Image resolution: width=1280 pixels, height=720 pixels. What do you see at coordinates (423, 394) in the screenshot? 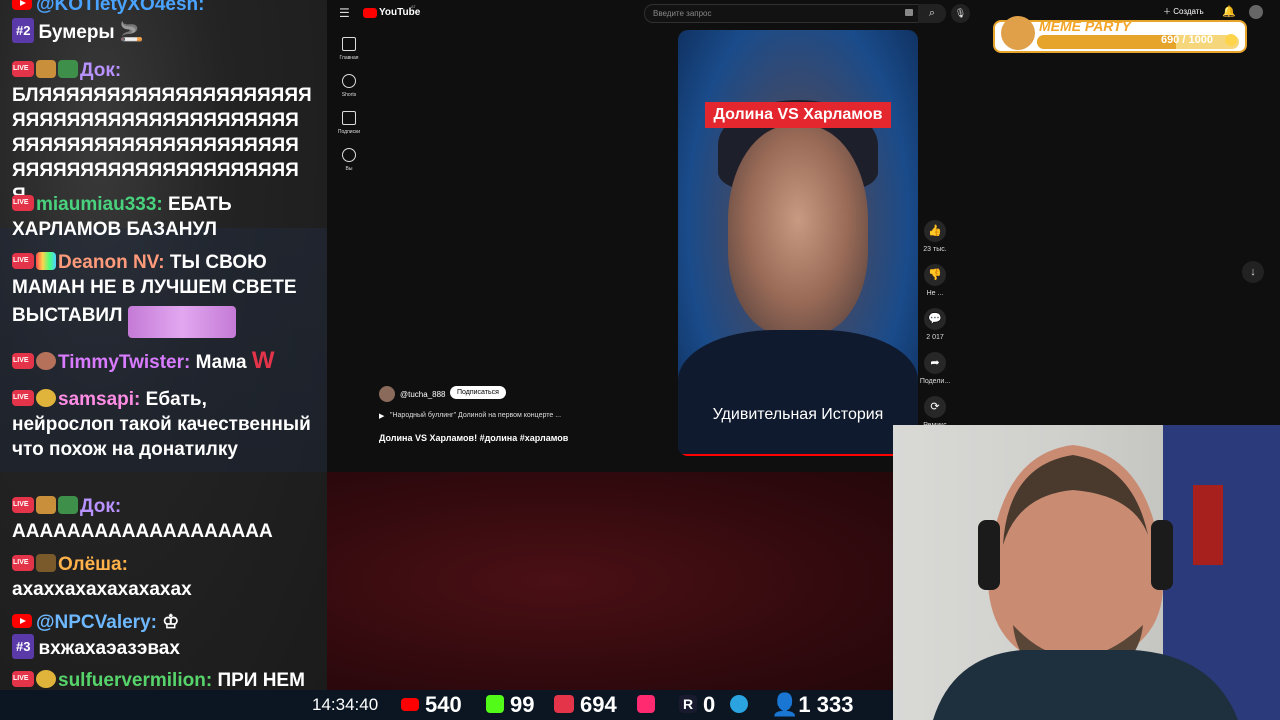
I see `channel-name: @tucha_888` at bounding box center [423, 394].